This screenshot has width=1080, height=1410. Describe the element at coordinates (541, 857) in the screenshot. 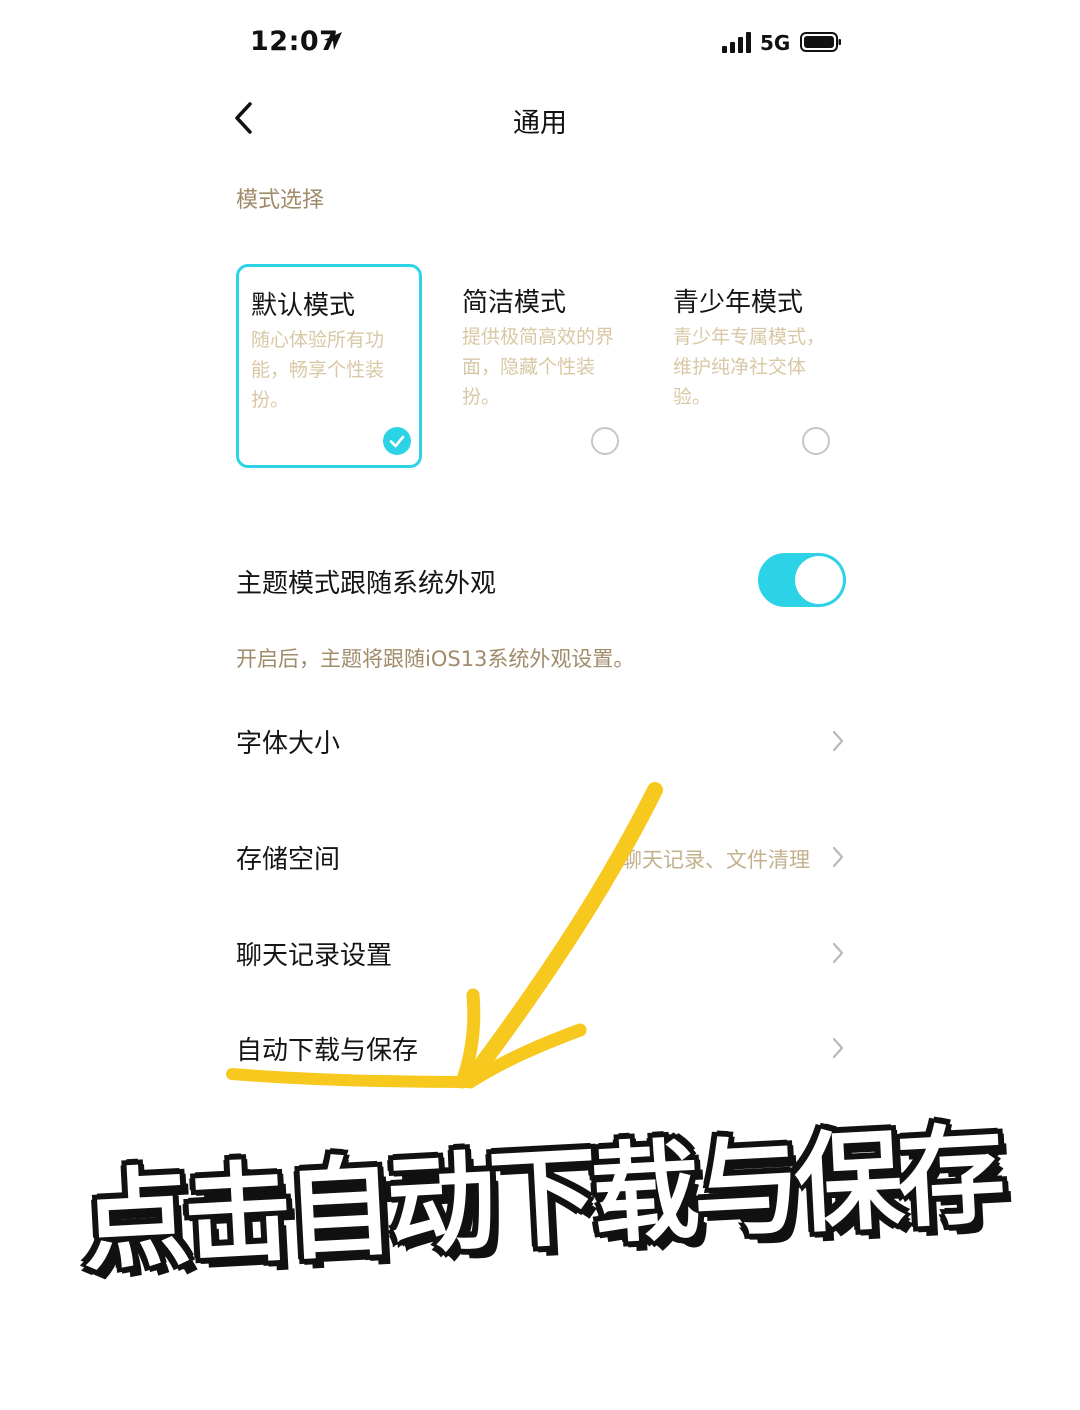

I see `row-storage: 存储空间 聊天记录、文件清理` at that location.